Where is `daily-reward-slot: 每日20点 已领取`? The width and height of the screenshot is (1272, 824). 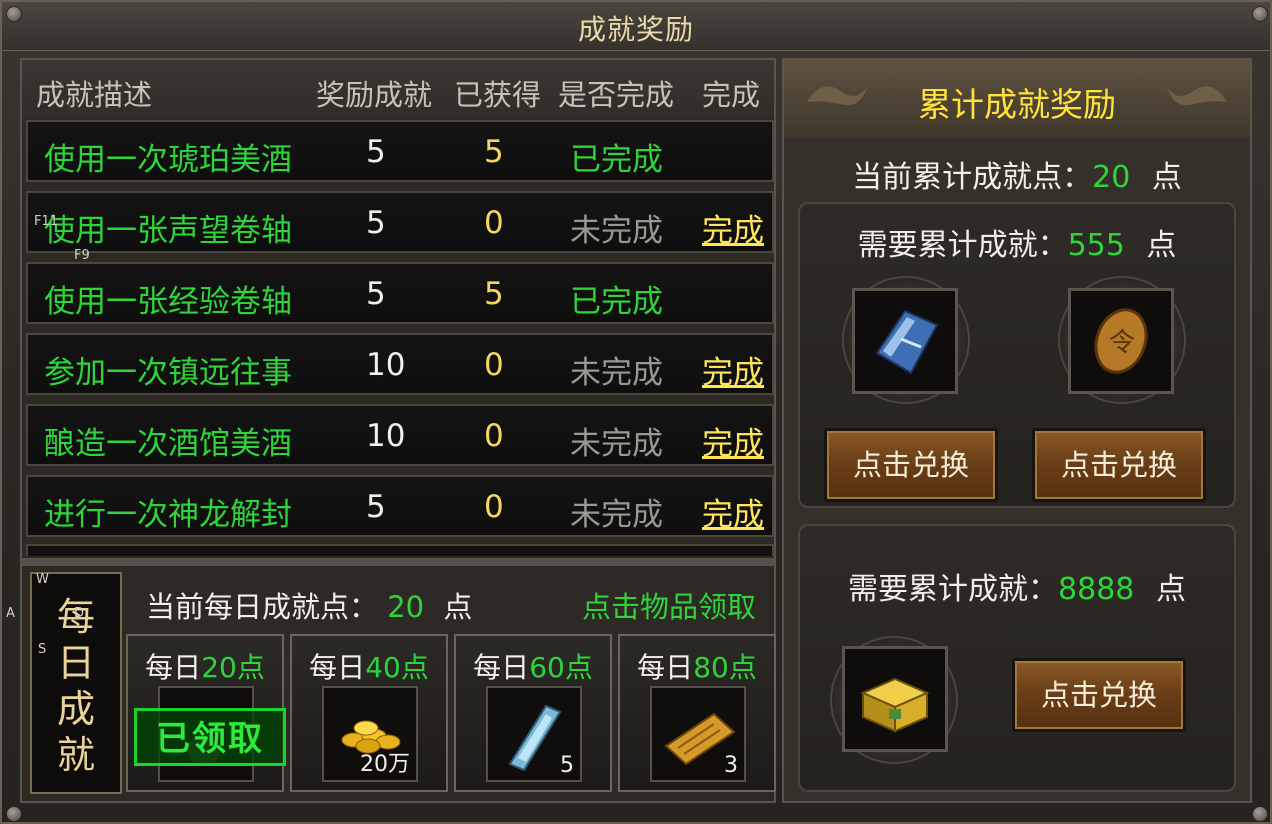 daily-reward-slot: 每日20点 已领取 is located at coordinates (206, 713).